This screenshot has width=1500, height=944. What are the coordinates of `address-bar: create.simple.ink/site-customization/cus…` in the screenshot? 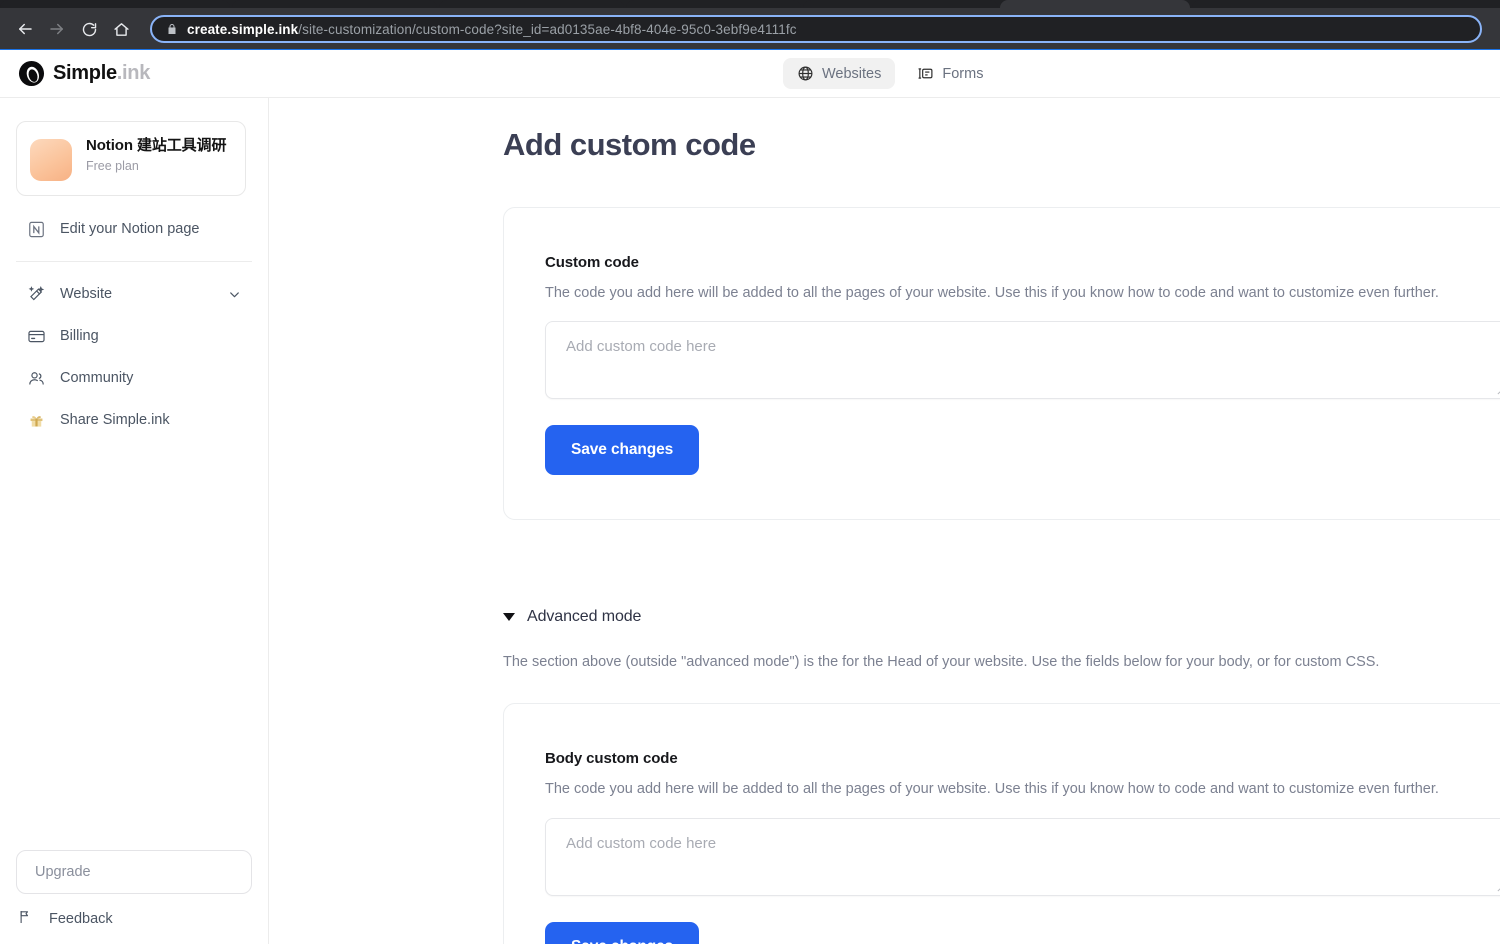 It's located at (816, 29).